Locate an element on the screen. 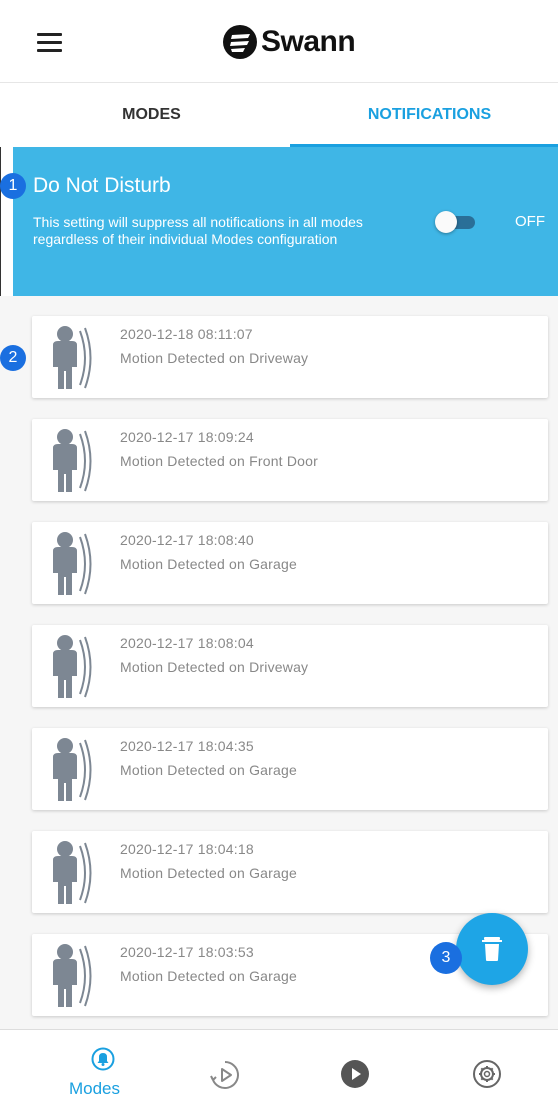 The height and width of the screenshot is (1102, 558). delete-all-button is located at coordinates (492, 949).